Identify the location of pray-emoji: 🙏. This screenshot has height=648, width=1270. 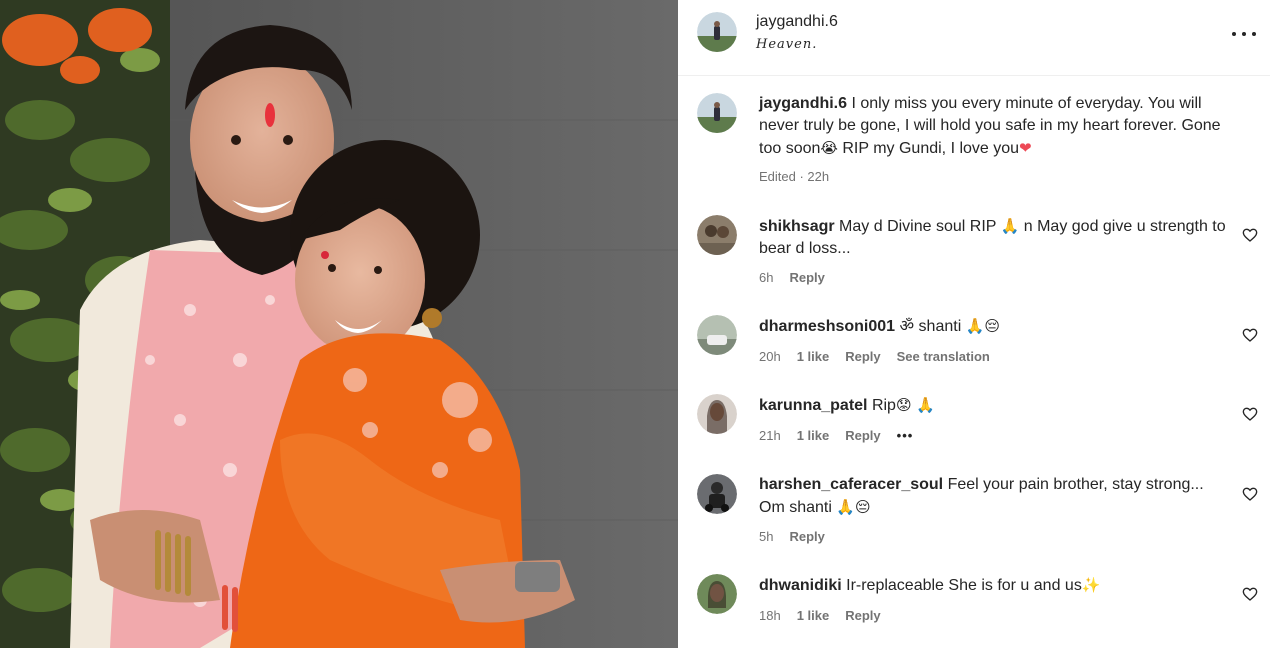
(1010, 226).